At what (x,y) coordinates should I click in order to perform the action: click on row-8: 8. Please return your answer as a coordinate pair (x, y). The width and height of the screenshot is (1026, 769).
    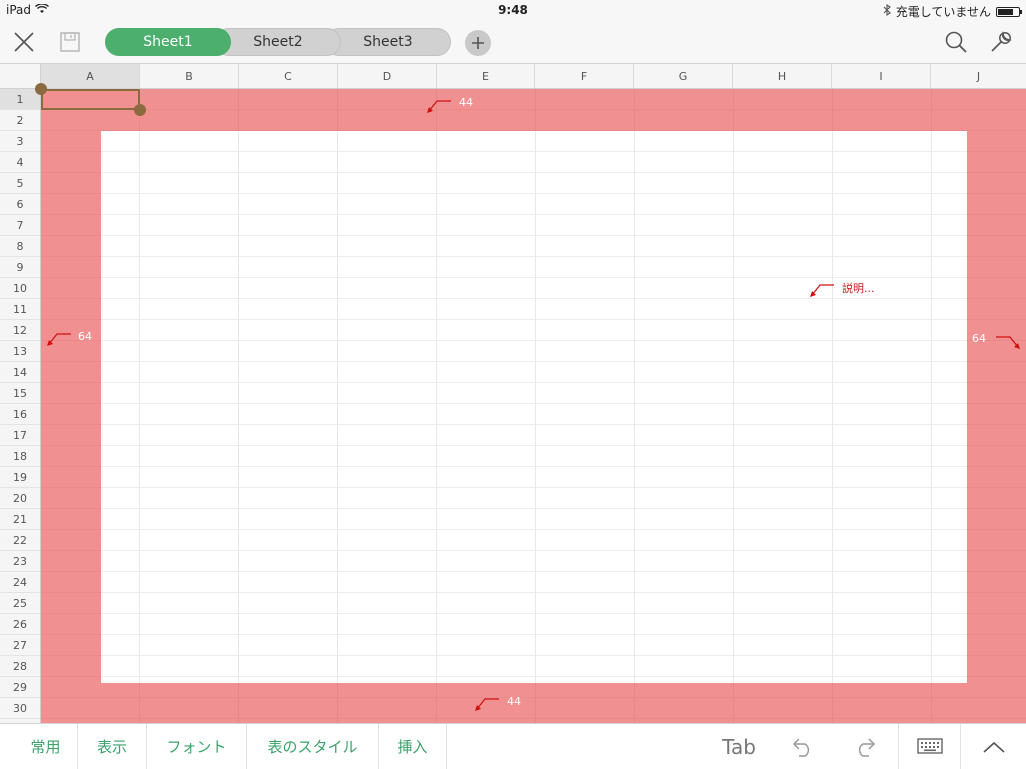
    Looking at the image, I should click on (20, 246).